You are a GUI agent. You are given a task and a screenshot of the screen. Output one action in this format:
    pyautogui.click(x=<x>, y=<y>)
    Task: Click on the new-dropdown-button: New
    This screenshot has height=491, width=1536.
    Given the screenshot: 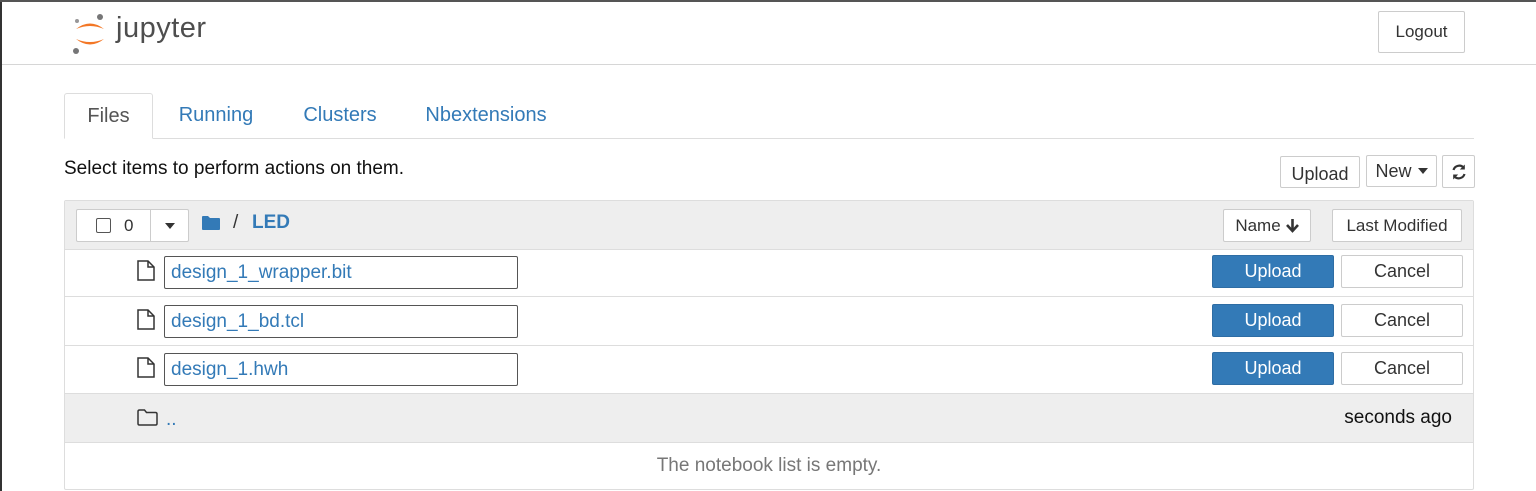 What is the action you would take?
    pyautogui.click(x=1401, y=171)
    